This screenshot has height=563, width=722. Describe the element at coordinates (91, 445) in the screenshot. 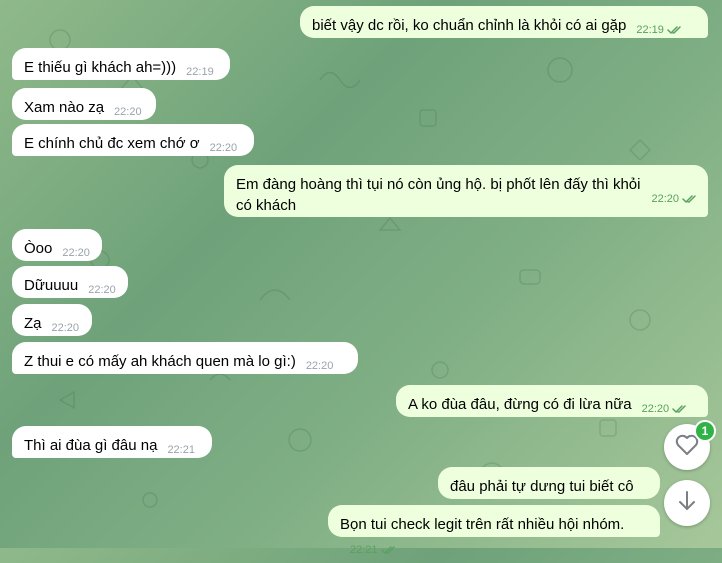

I see `message-text: Thì ai đùa gì đâu nạ` at that location.